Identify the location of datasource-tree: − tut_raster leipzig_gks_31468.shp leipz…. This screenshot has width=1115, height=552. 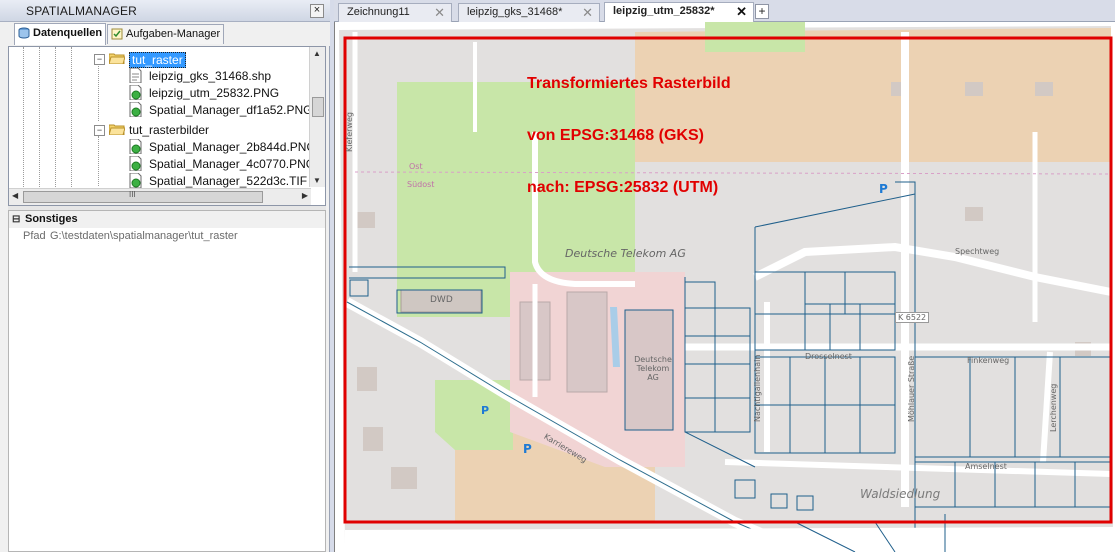
(167, 126).